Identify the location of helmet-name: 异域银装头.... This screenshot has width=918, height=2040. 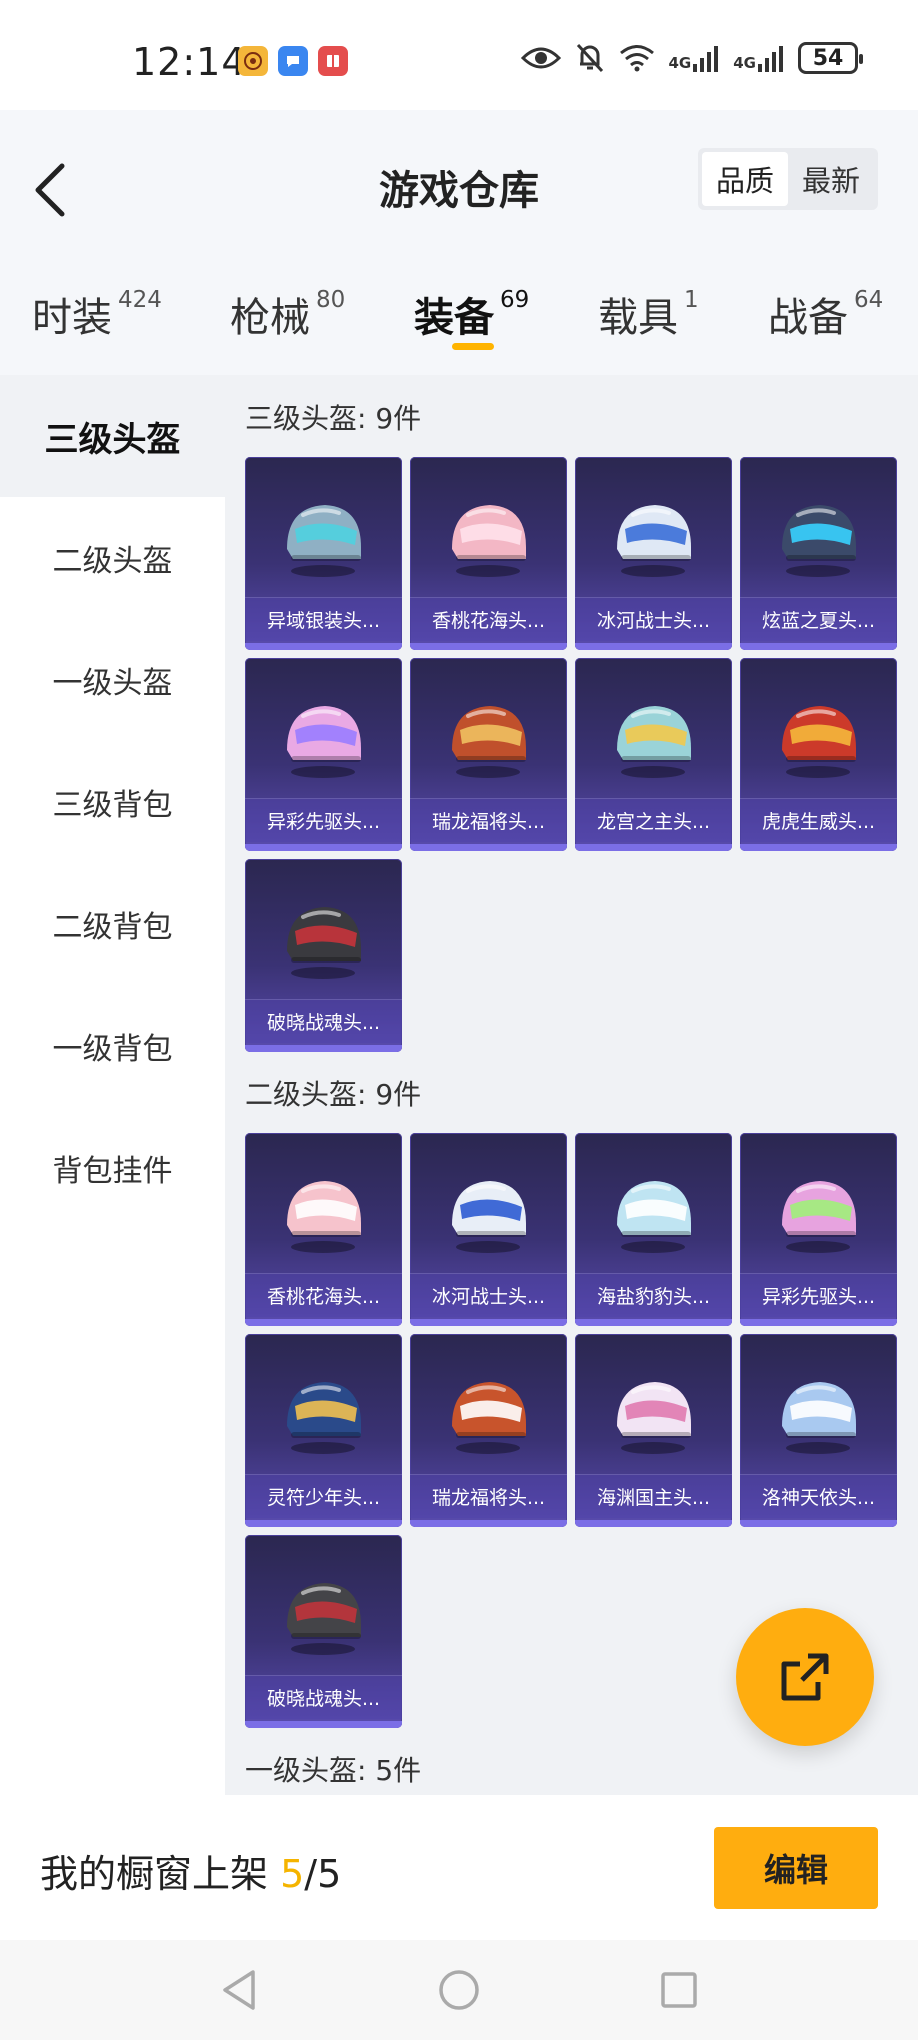
(323, 619).